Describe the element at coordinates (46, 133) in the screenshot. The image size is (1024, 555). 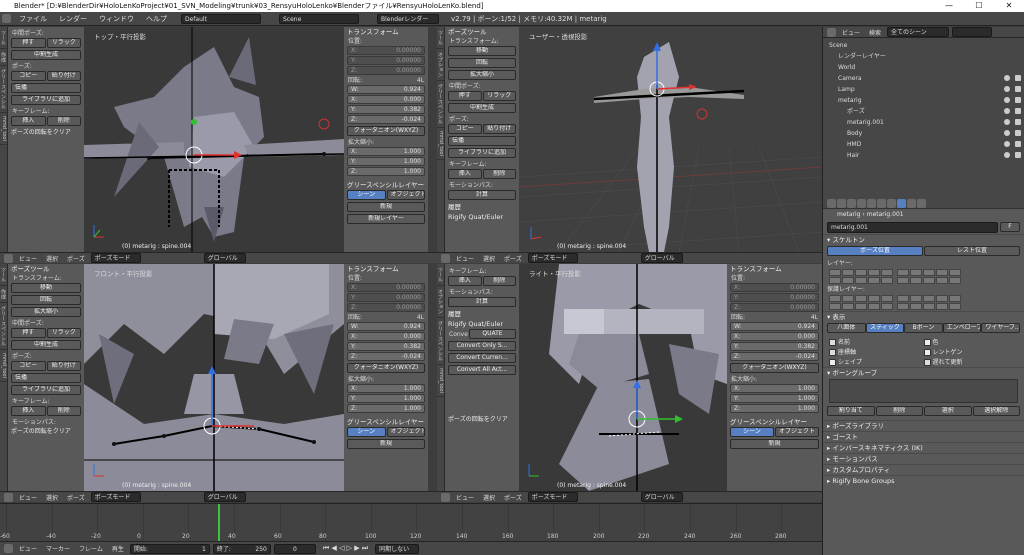
I see `clear-rotation-header: ポーズの回転をクリア` at that location.